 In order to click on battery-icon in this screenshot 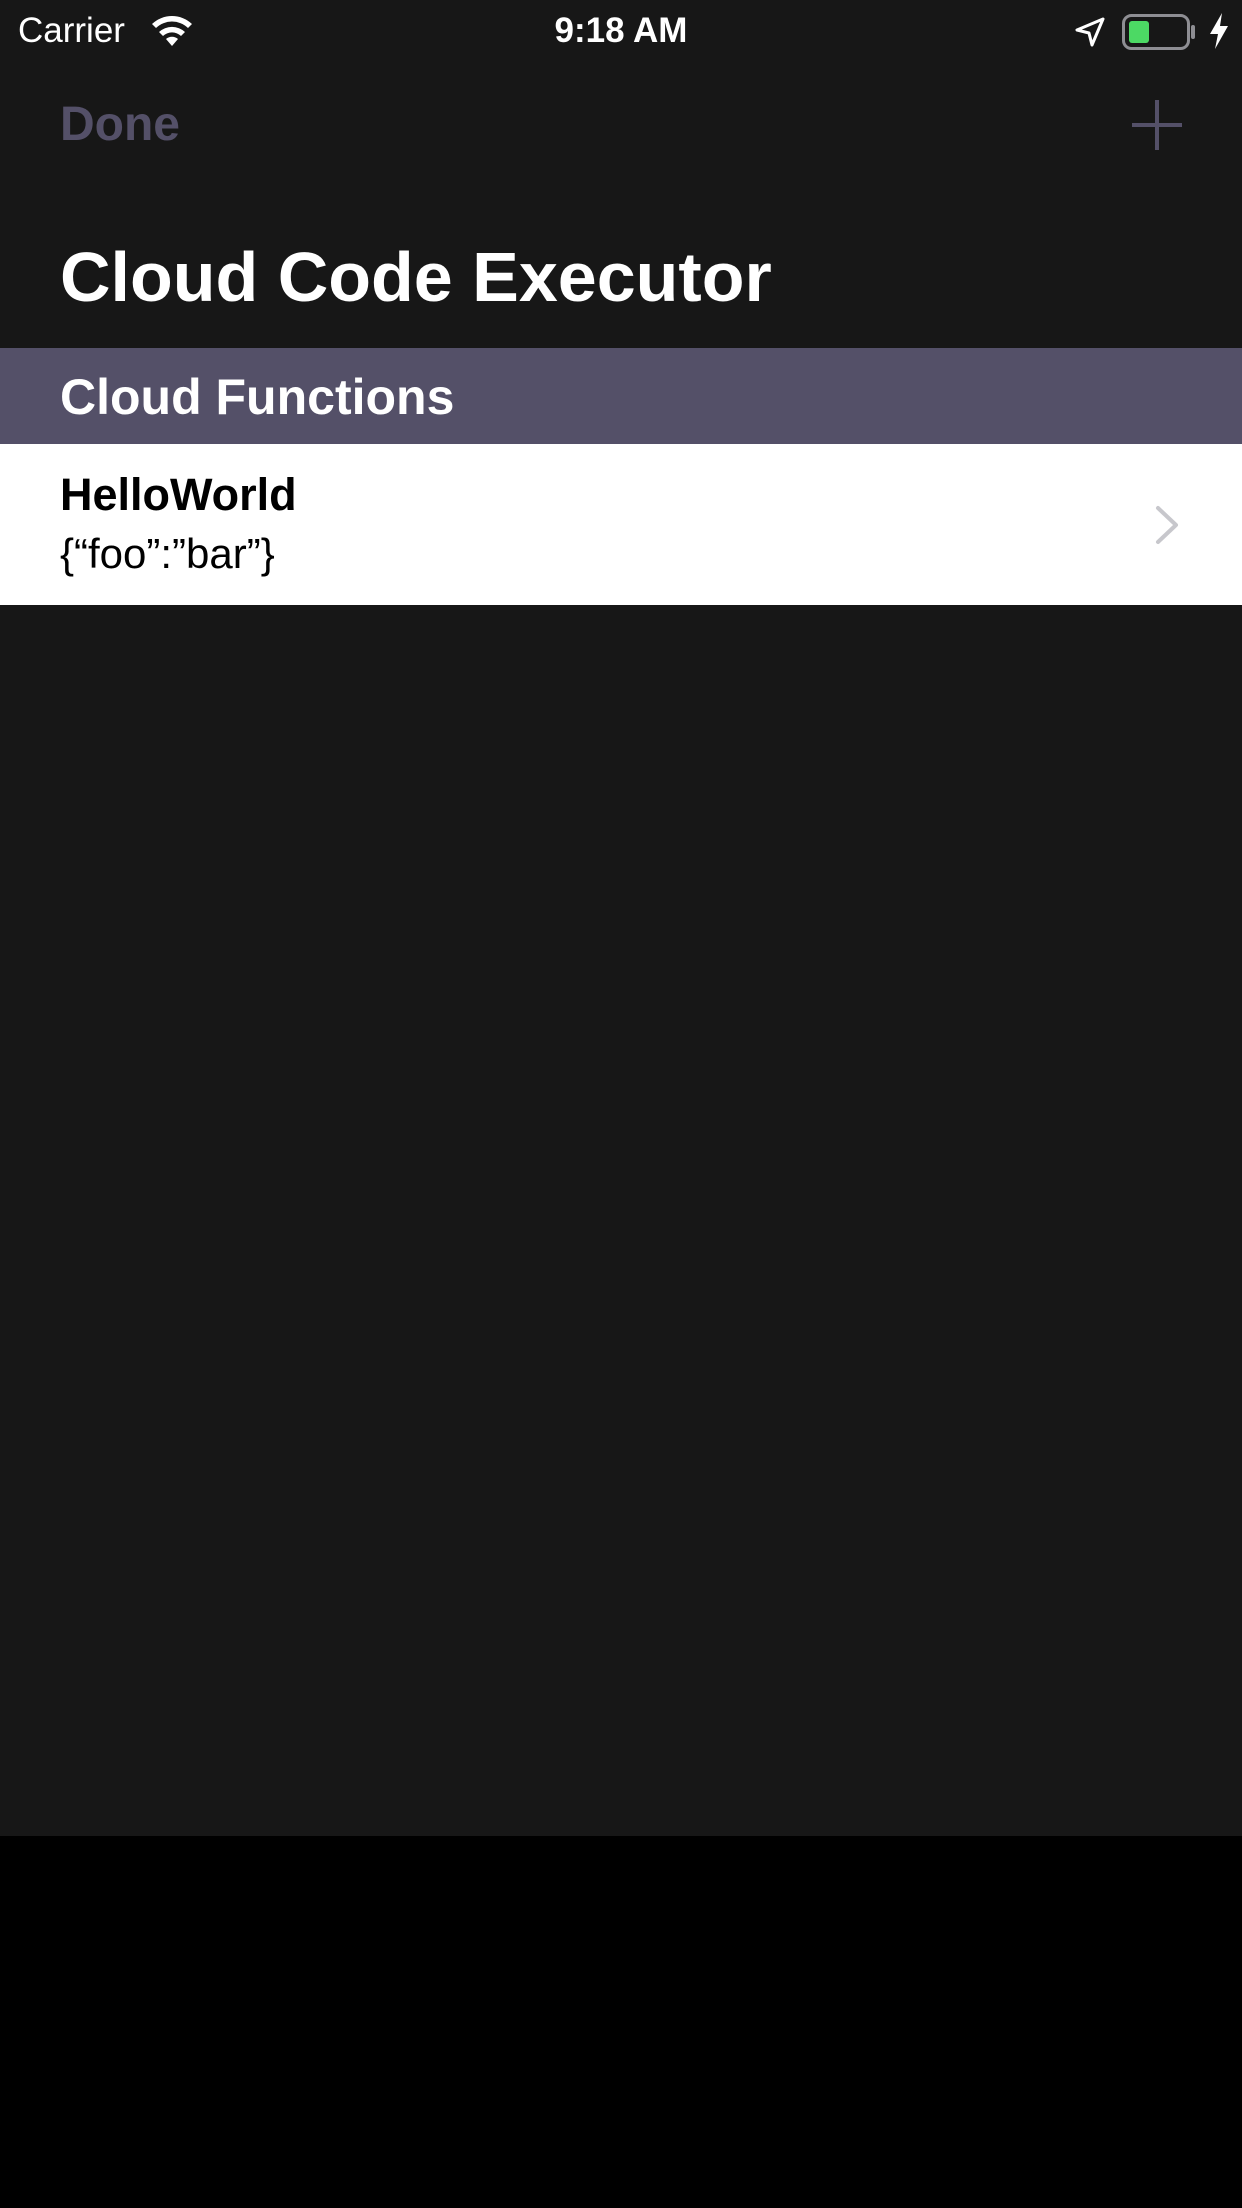, I will do `click(1158, 32)`.